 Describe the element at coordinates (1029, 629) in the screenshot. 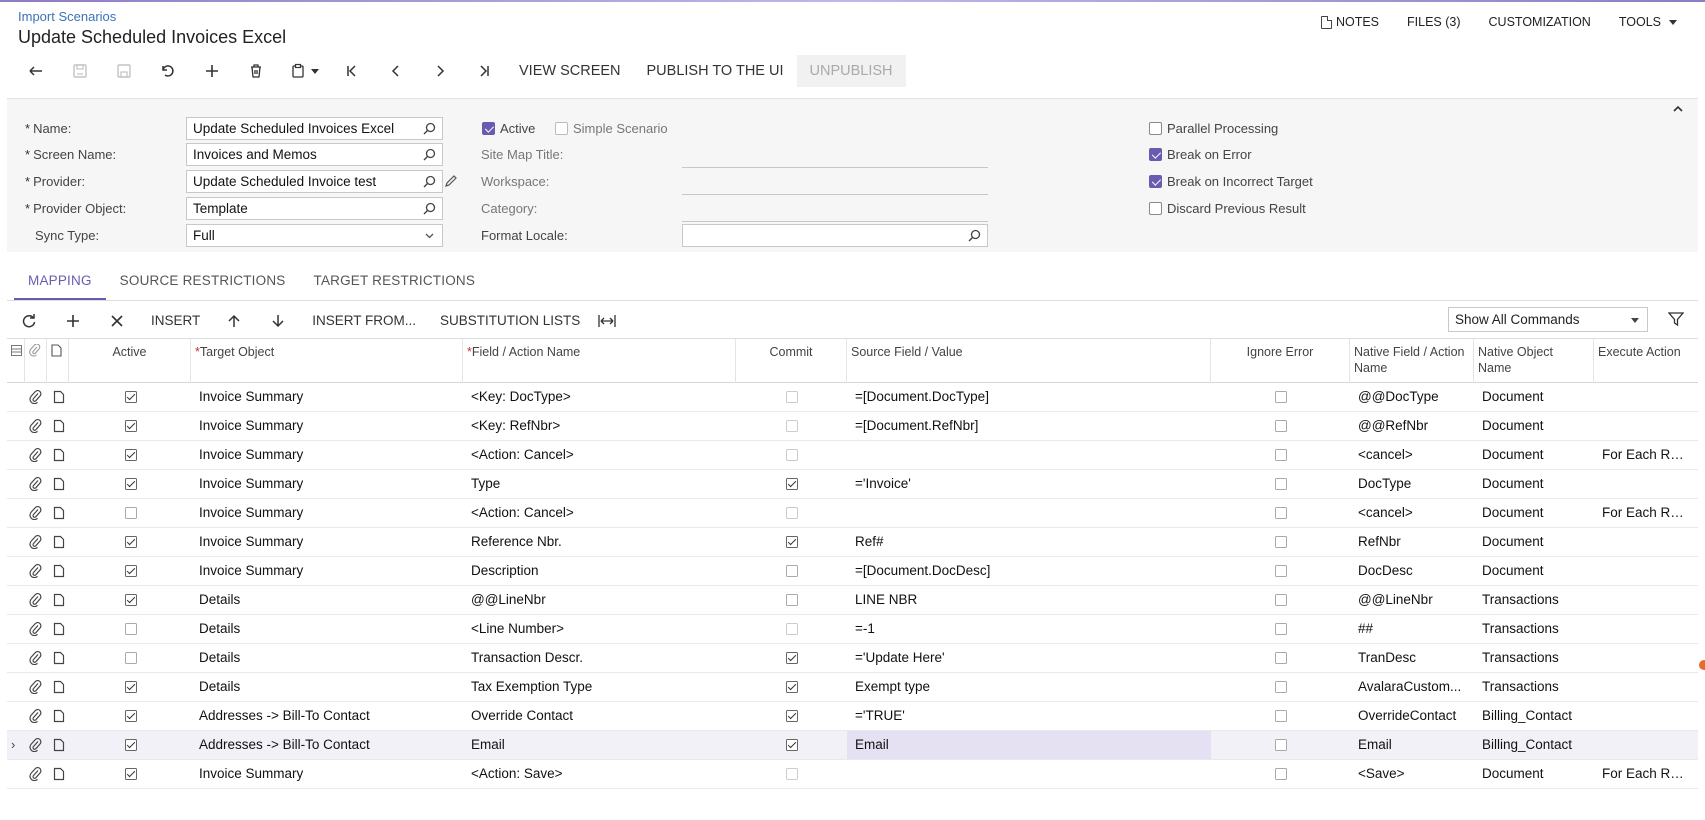

I see `source-field-cell: =-1` at that location.